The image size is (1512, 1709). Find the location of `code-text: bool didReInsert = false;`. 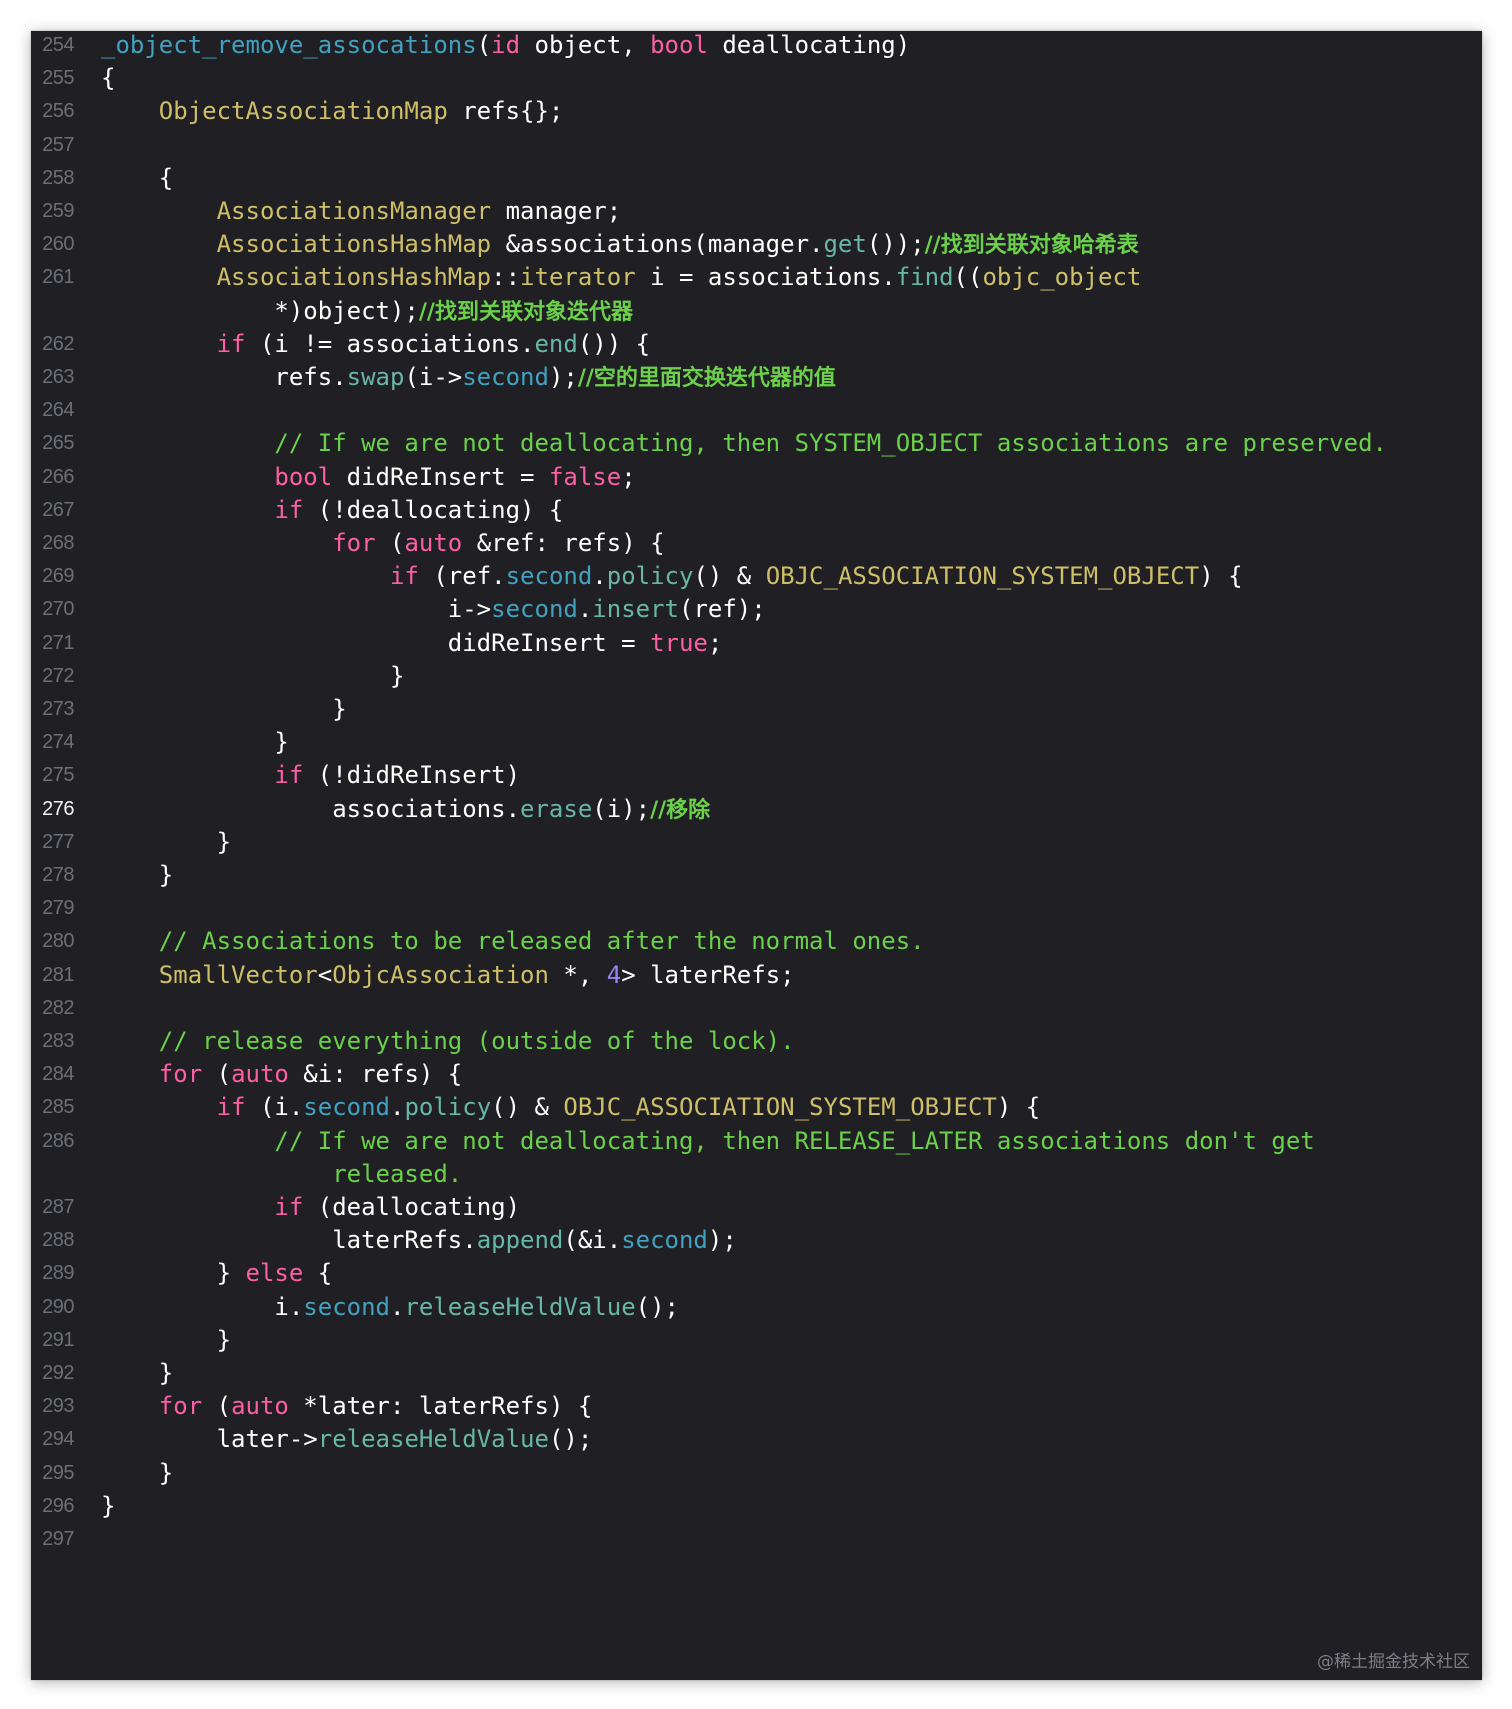

code-text: bool didReInsert = false; is located at coordinates (368, 477).